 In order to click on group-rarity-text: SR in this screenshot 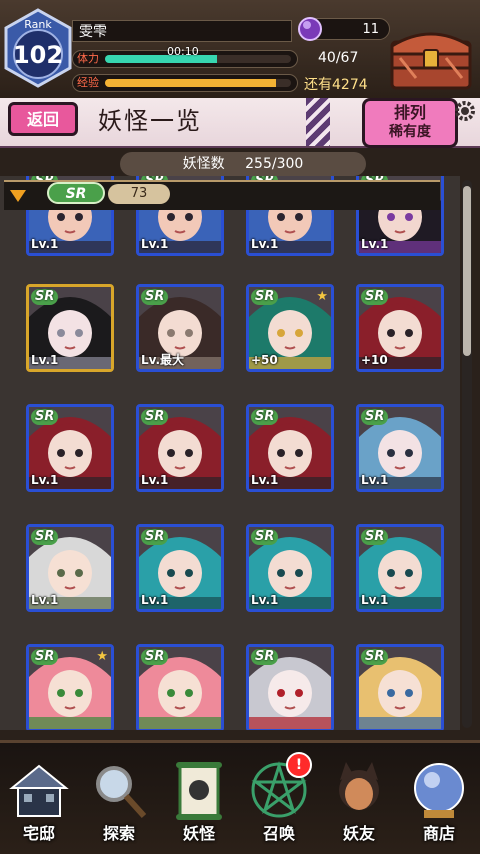, I will do `click(76, 194)`.